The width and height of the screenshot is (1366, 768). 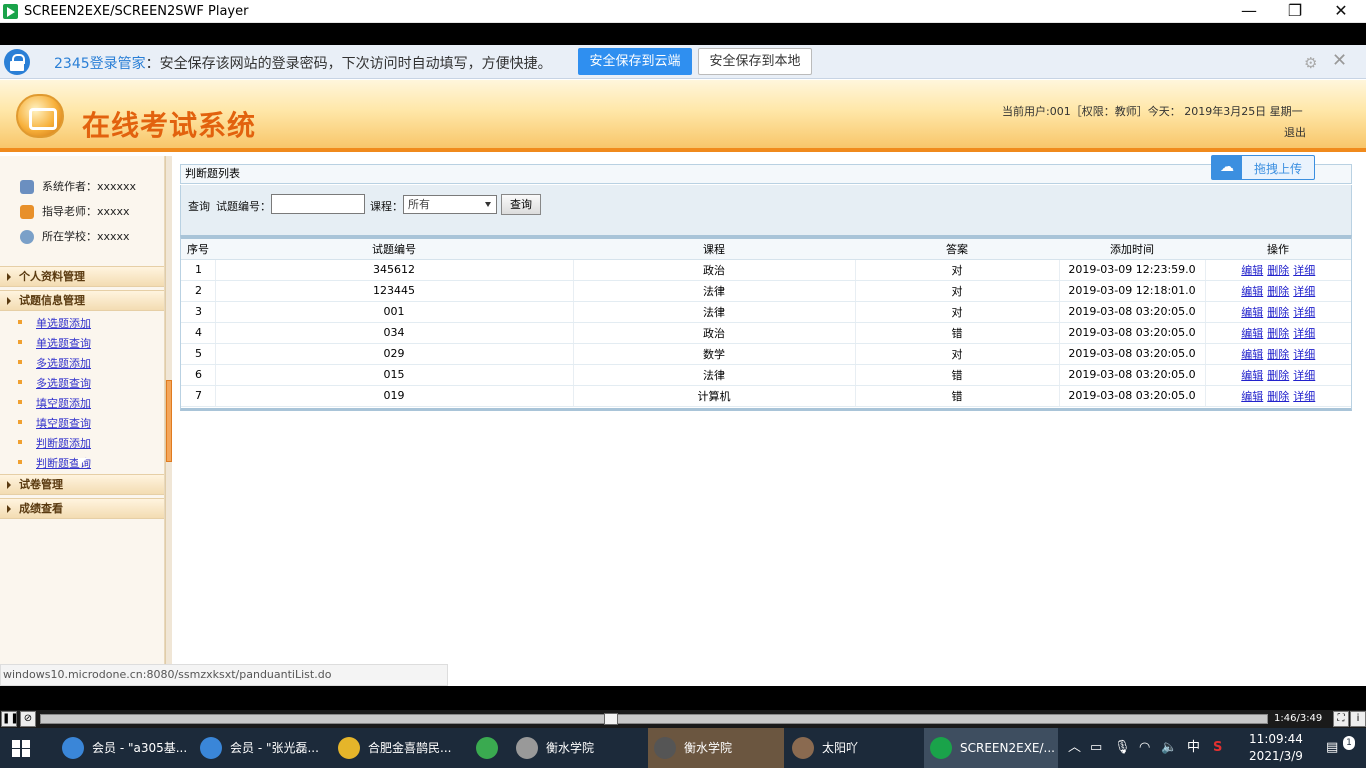 I want to click on windows-start-icon, so click(x=21, y=748).